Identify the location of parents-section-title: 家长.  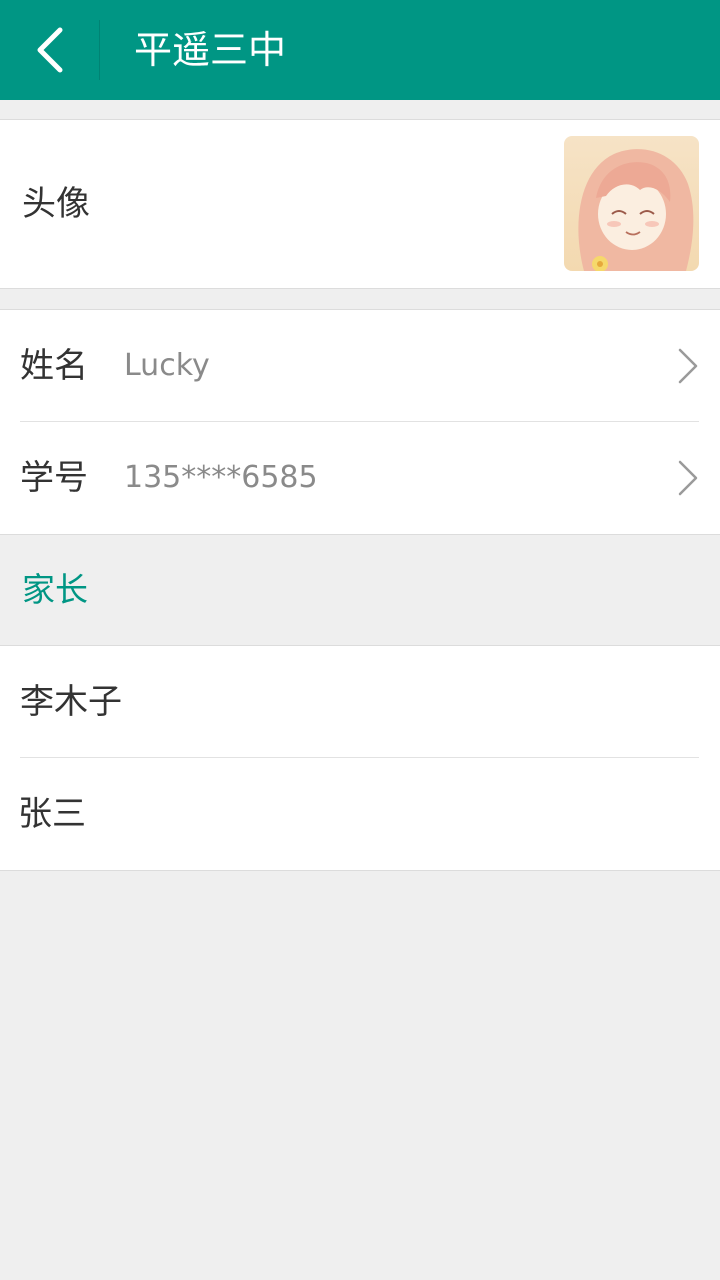
(55, 589).